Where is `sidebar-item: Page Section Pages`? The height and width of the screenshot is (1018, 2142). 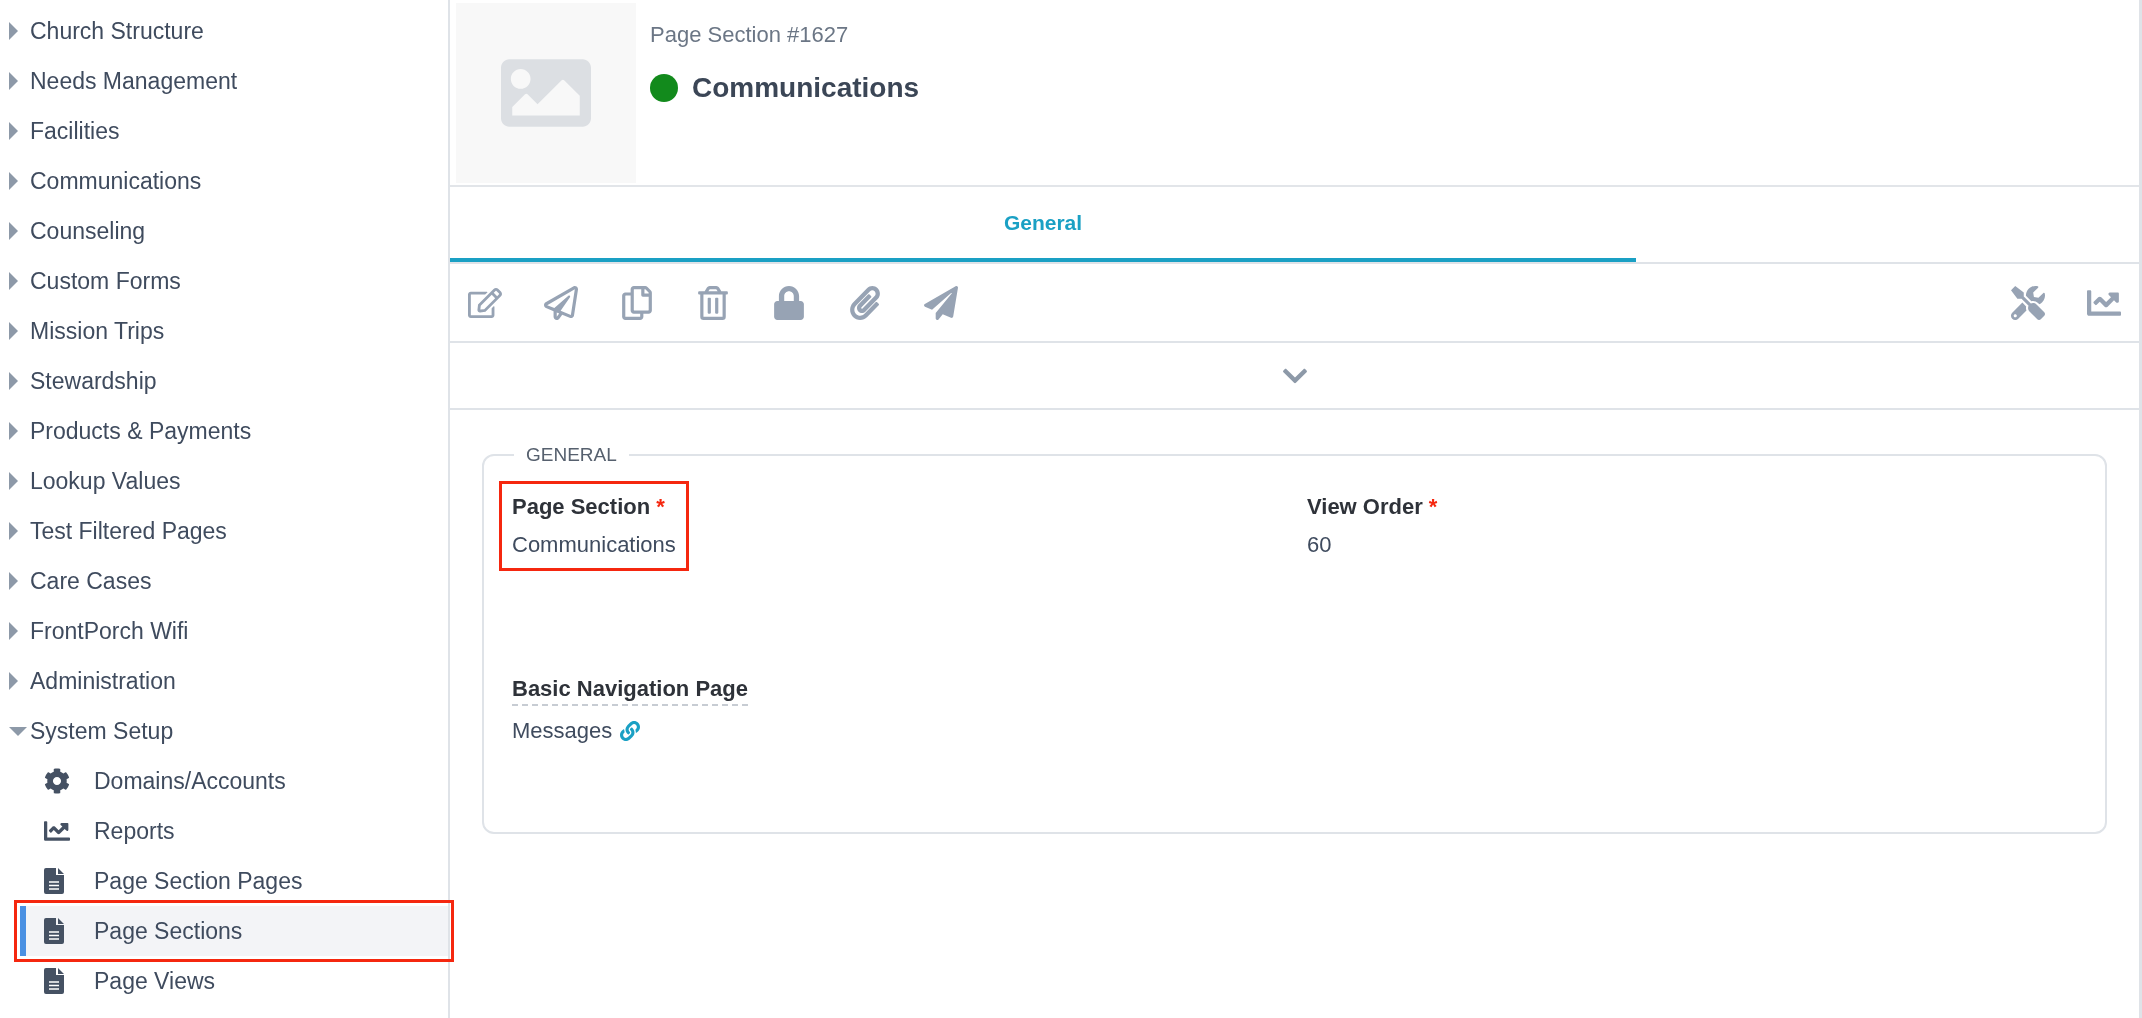 sidebar-item: Page Section Pages is located at coordinates (234, 881).